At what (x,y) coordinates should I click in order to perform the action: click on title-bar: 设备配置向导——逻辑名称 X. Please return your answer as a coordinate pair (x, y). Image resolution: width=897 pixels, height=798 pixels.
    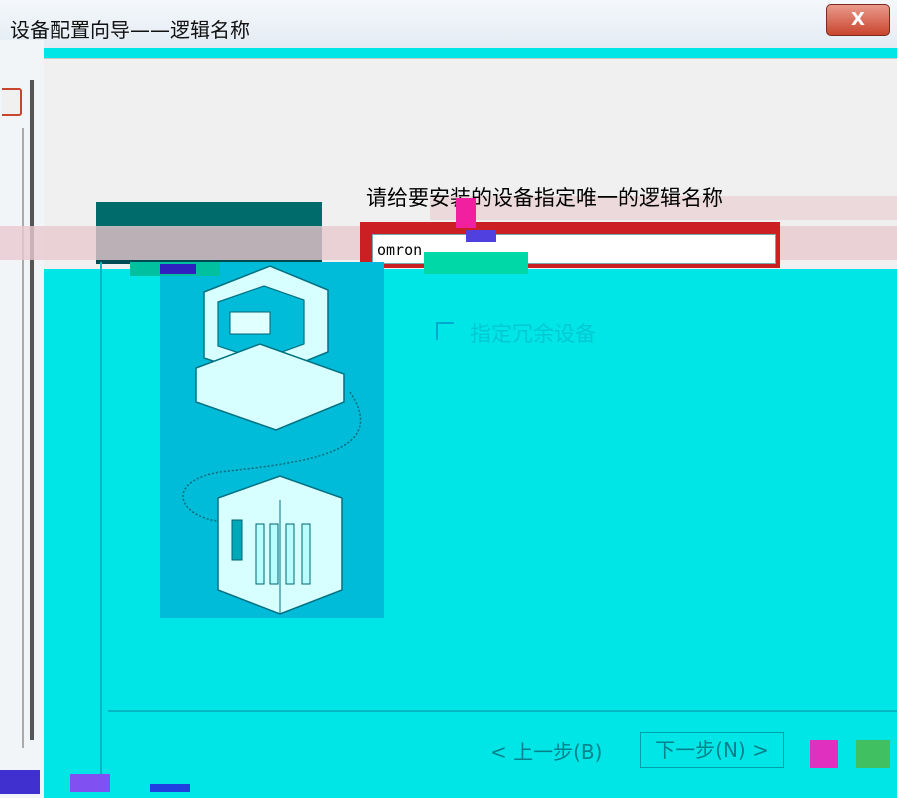
    Looking at the image, I should click on (448, 24).